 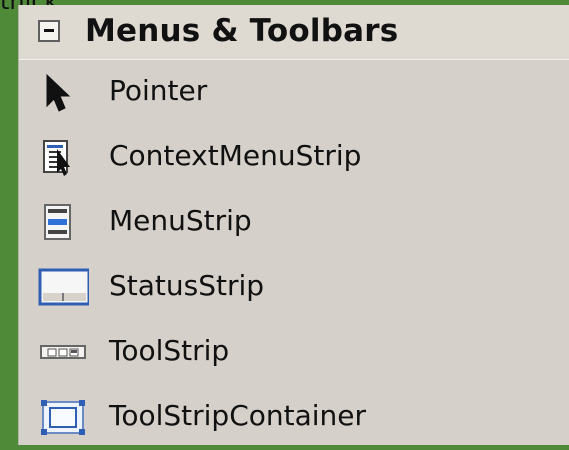 What do you see at coordinates (294, 287) in the screenshot?
I see `toolbox-item-statusstrip: StatusStrip` at bounding box center [294, 287].